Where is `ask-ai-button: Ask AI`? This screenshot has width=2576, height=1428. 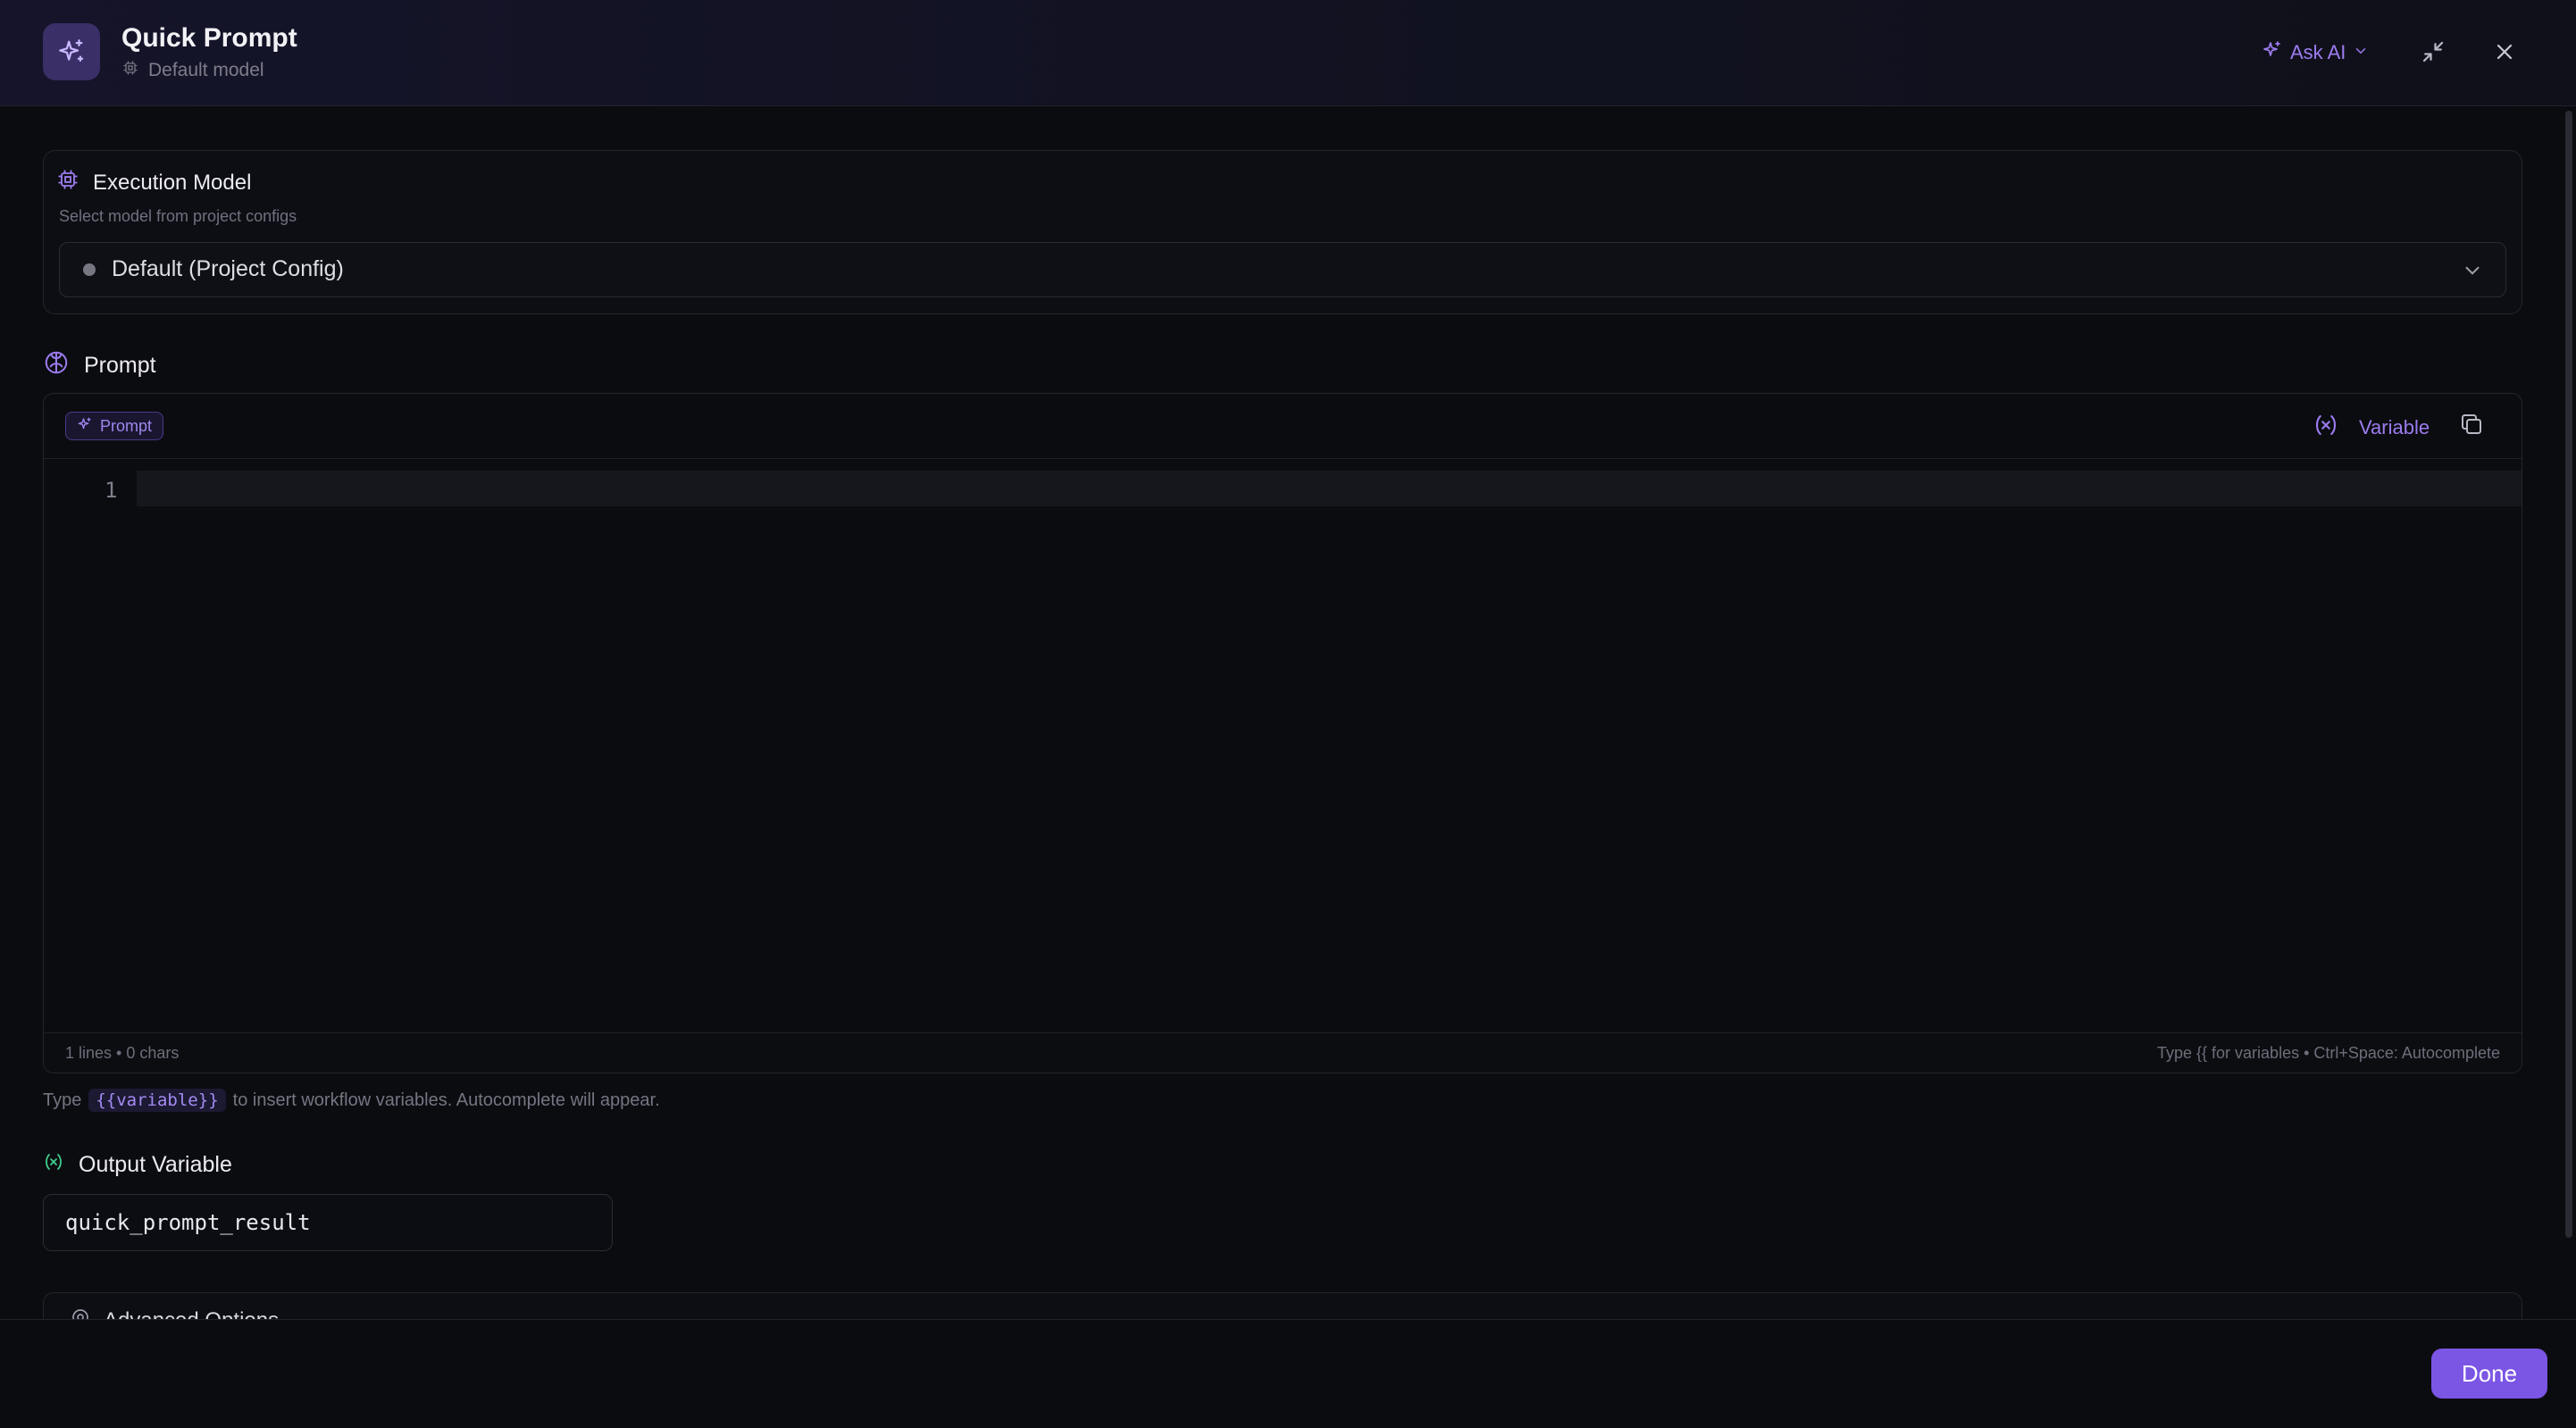
ask-ai-button: Ask AI is located at coordinates (2316, 52).